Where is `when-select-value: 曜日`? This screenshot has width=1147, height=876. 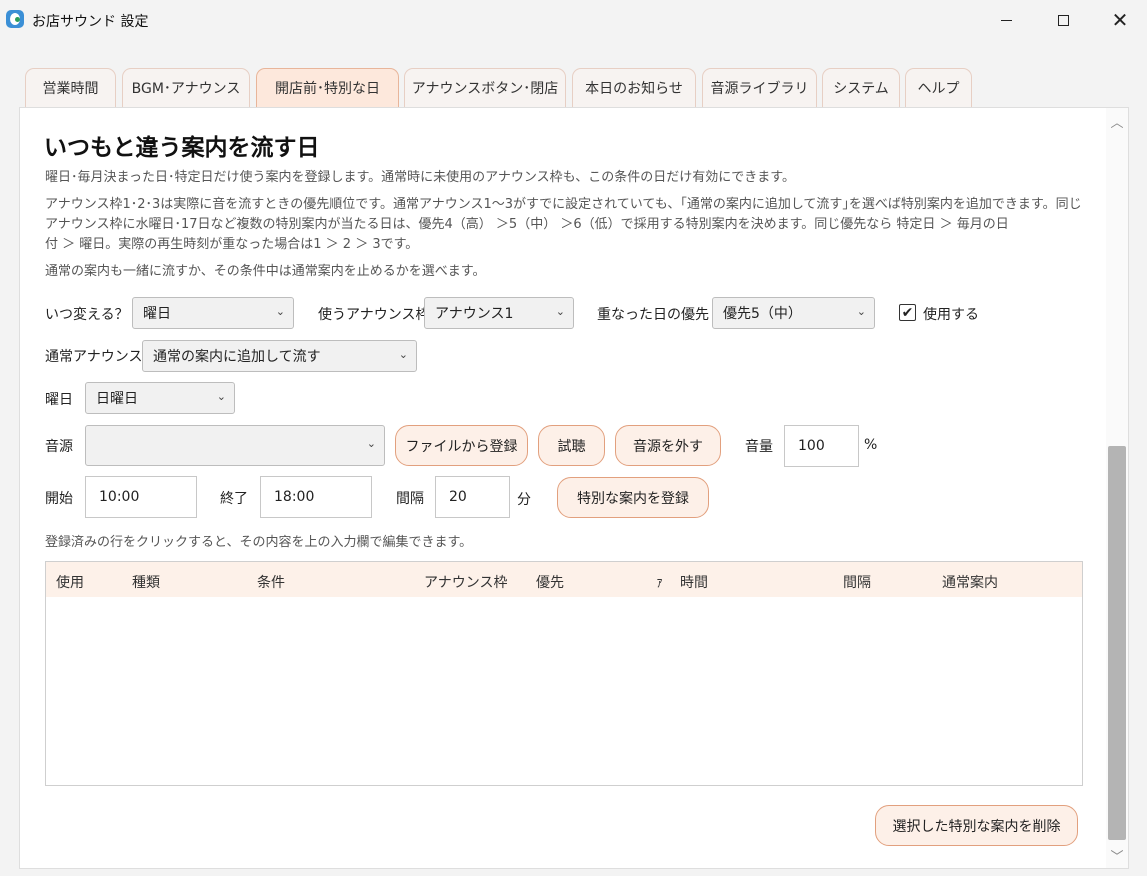 when-select-value: 曜日 is located at coordinates (157, 314).